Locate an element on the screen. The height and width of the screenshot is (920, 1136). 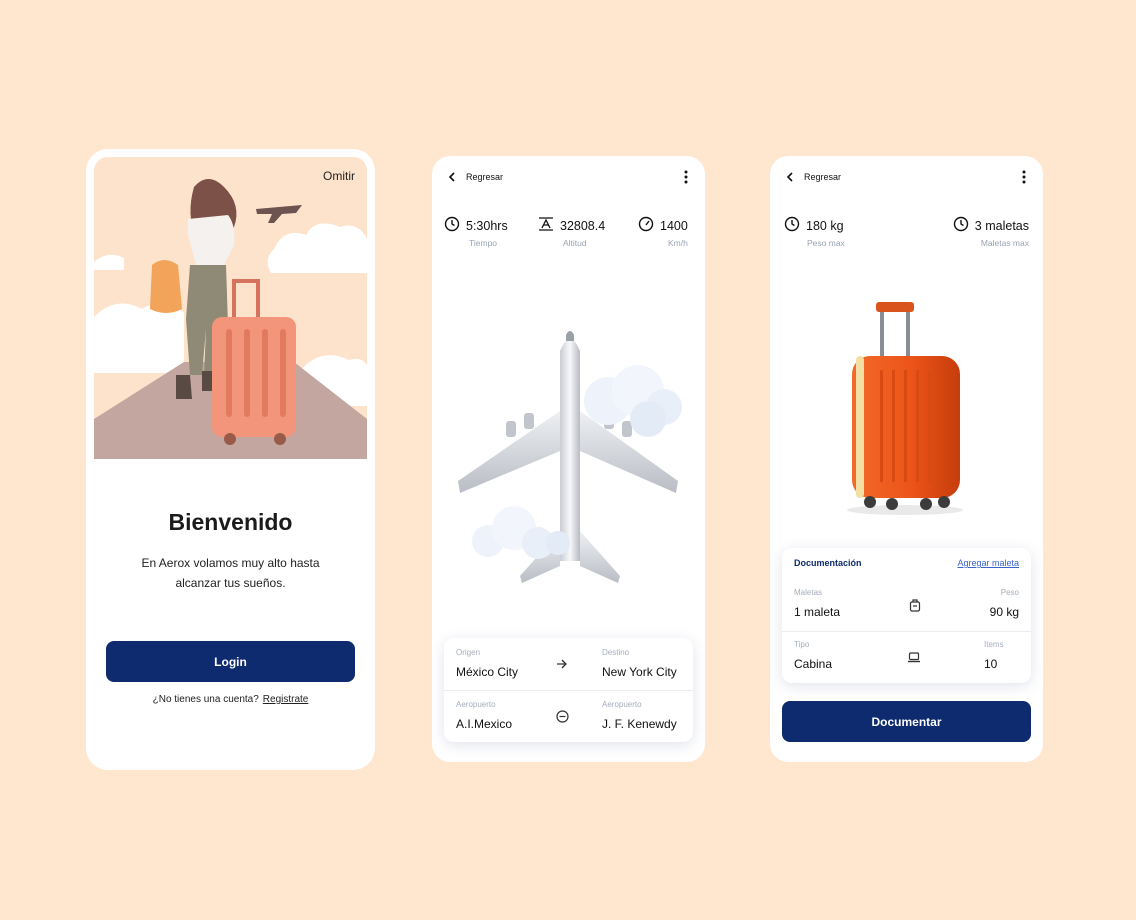
welcome-title: Bienvenido is located at coordinates (230, 522).